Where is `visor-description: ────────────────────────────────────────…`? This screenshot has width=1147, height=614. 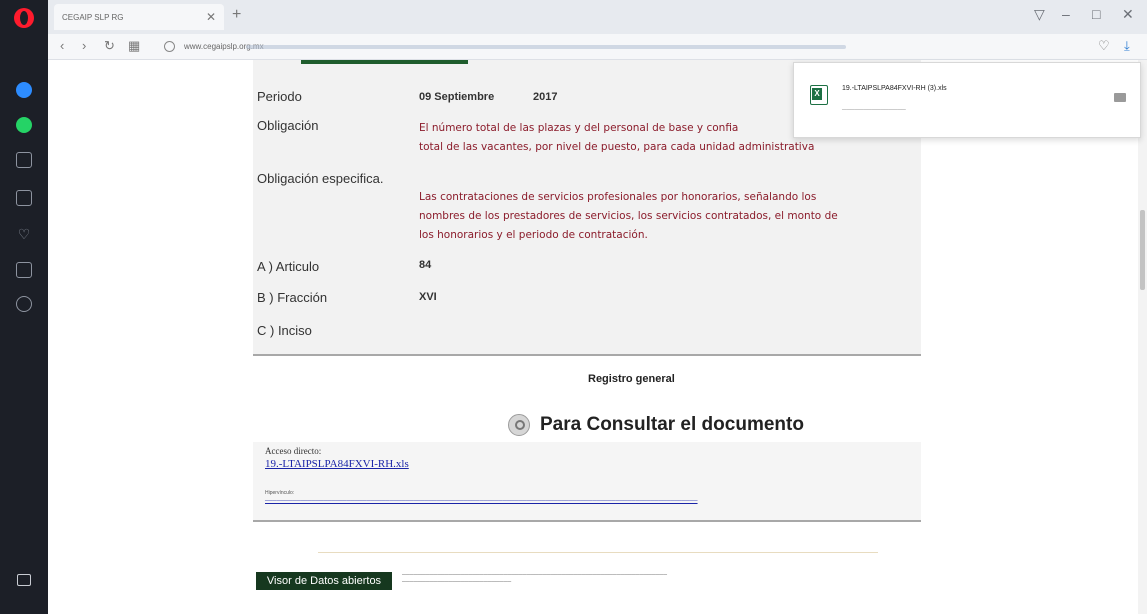 visor-description: ────────────────────────────────────────… is located at coordinates (534, 578).